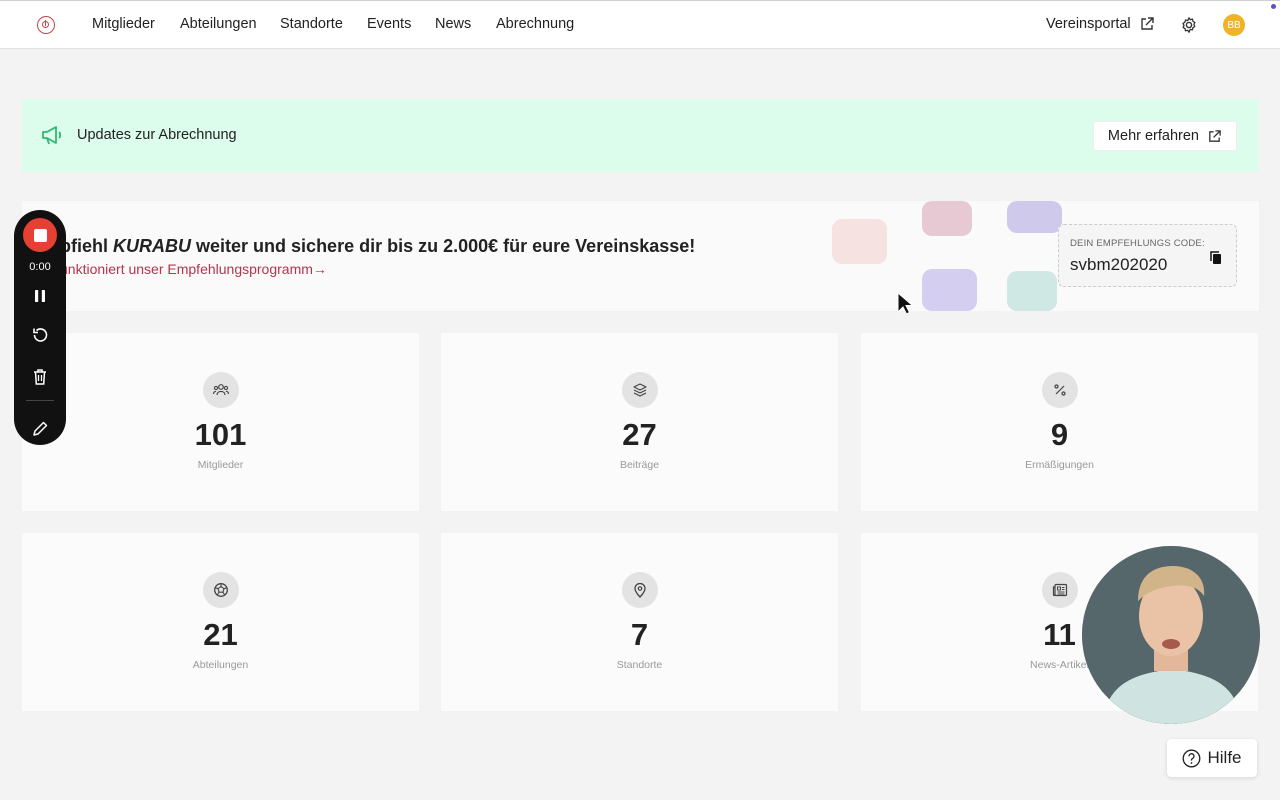 This screenshot has width=1280, height=800. I want to click on stat-value: 7, so click(639, 634).